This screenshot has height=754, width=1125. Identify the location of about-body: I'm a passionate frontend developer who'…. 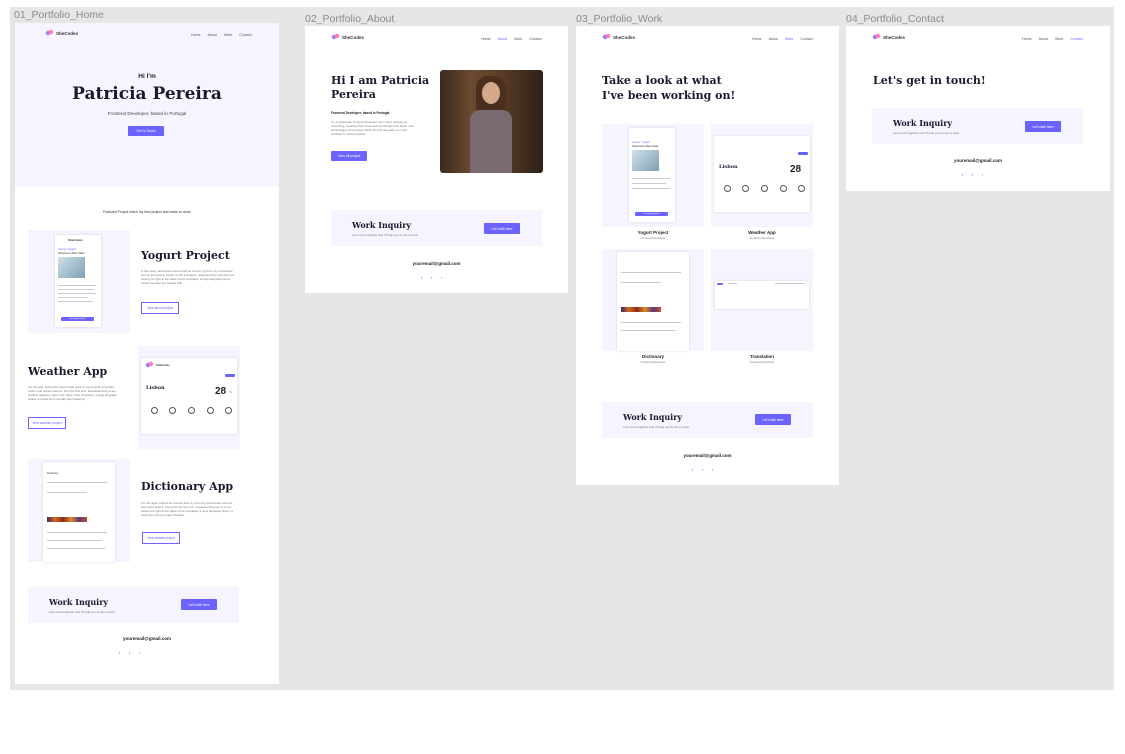
(372, 128).